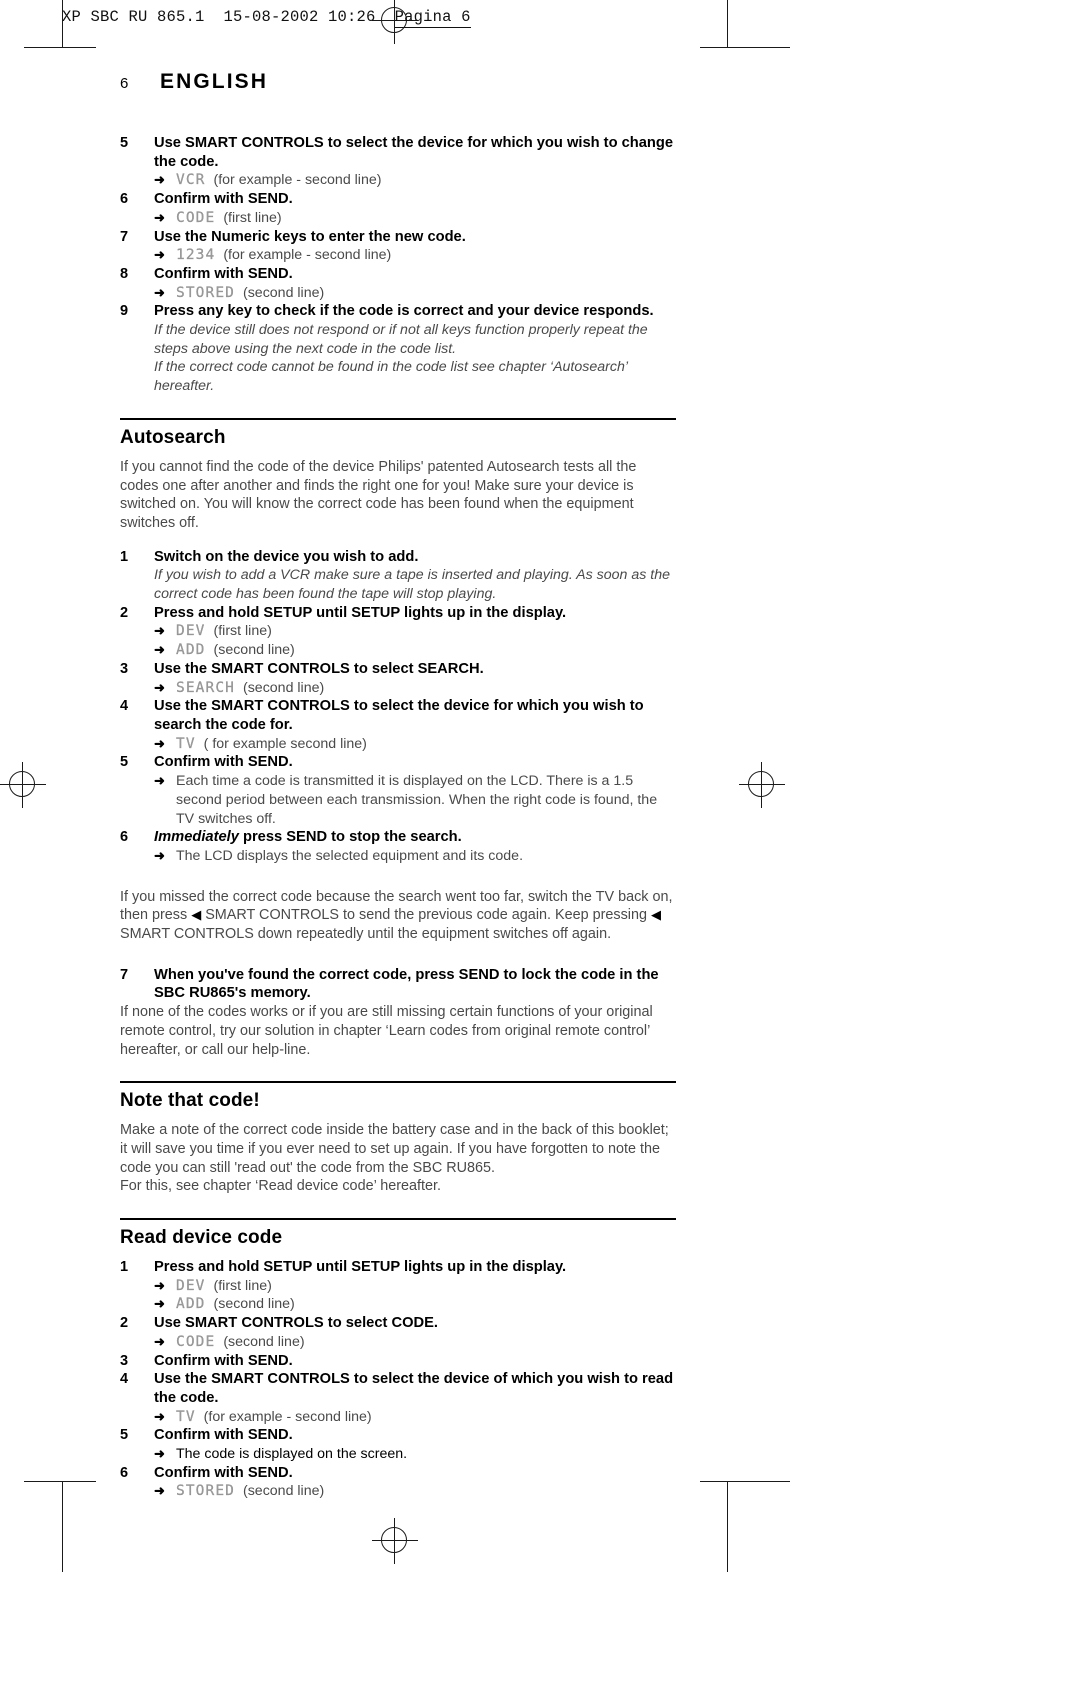  Describe the element at coordinates (395, 1541) in the screenshot. I see `registration-mark-bottom` at that location.